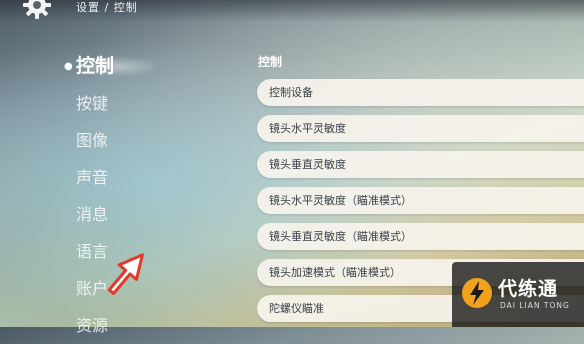 The width and height of the screenshot is (584, 344). I want to click on lightning-logo-icon, so click(477, 293).